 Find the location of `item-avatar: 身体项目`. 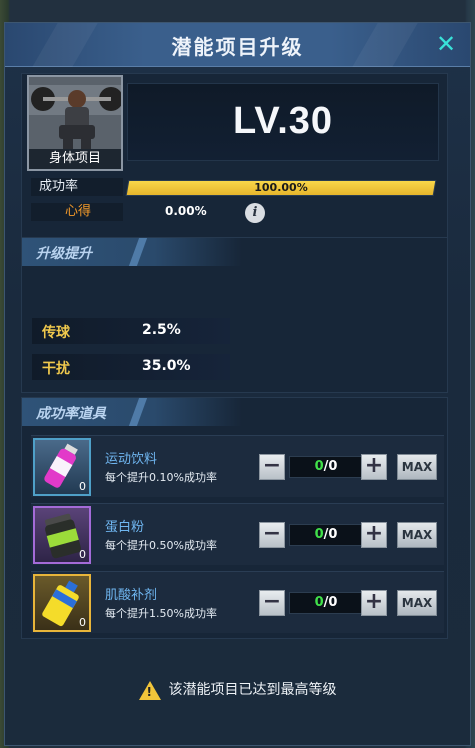

item-avatar: 身体项目 is located at coordinates (75, 123).